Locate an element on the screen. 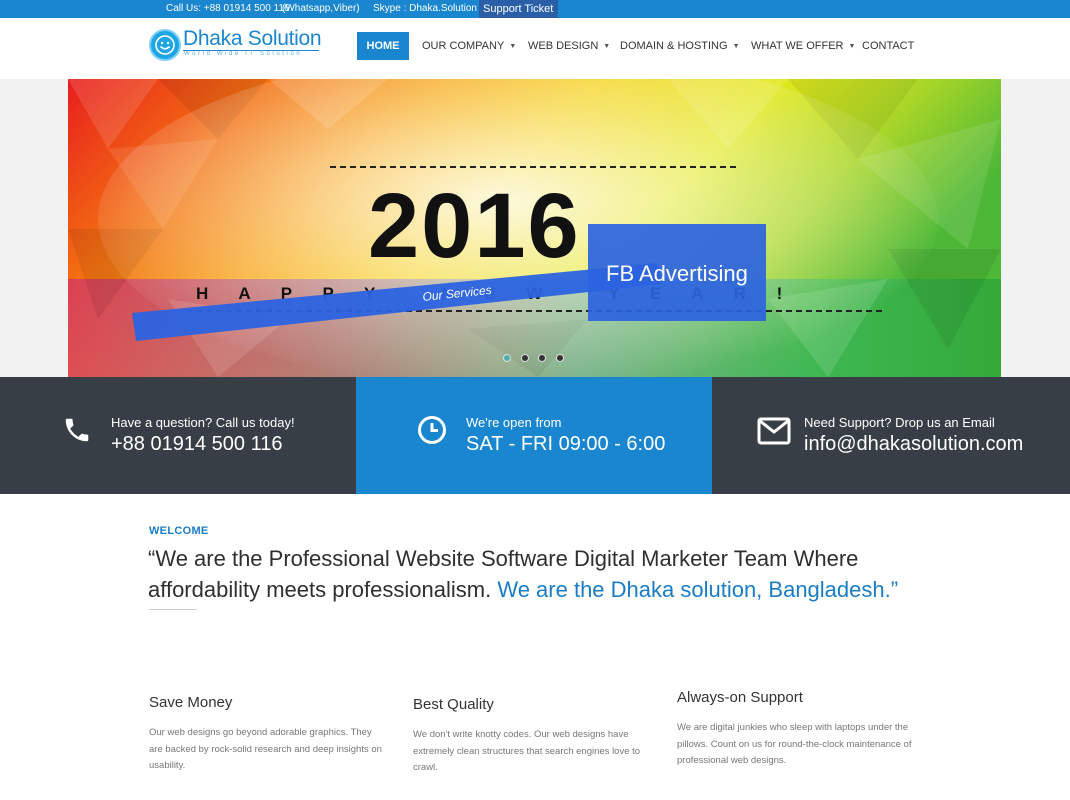  nav-domain-hosting: DOMAIN & HOSTING ▼ is located at coordinates (680, 46).